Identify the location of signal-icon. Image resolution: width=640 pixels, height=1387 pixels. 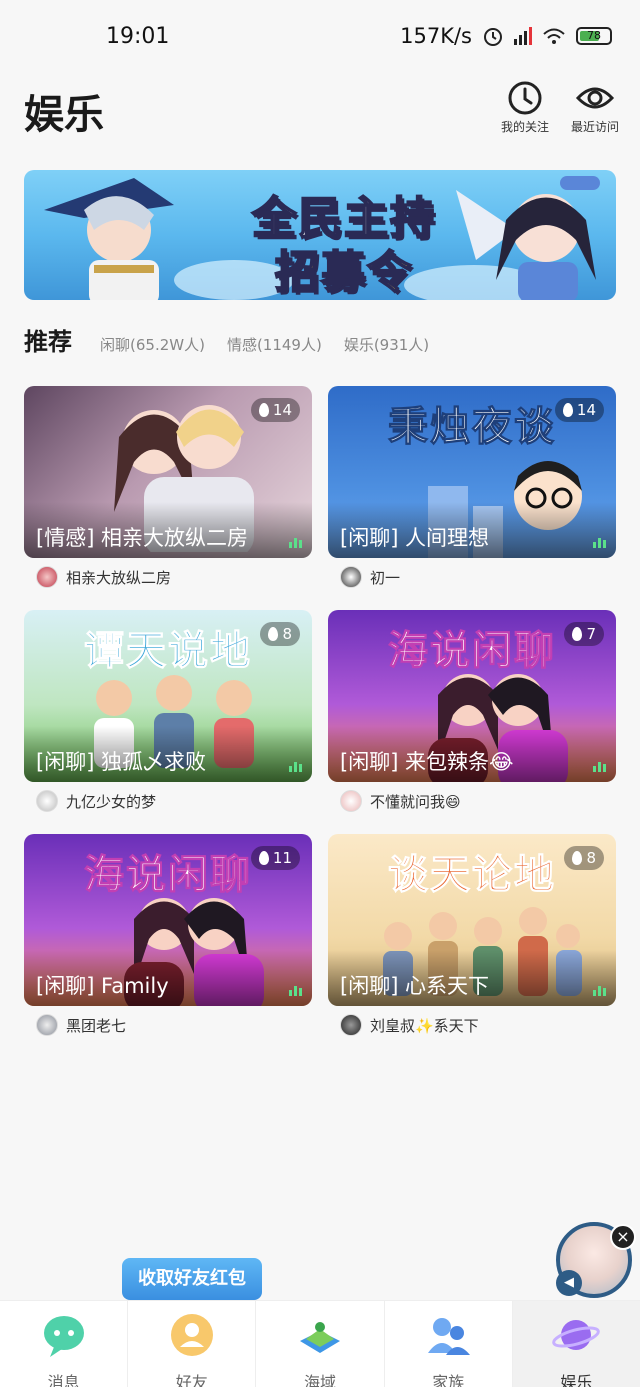
(523, 36).